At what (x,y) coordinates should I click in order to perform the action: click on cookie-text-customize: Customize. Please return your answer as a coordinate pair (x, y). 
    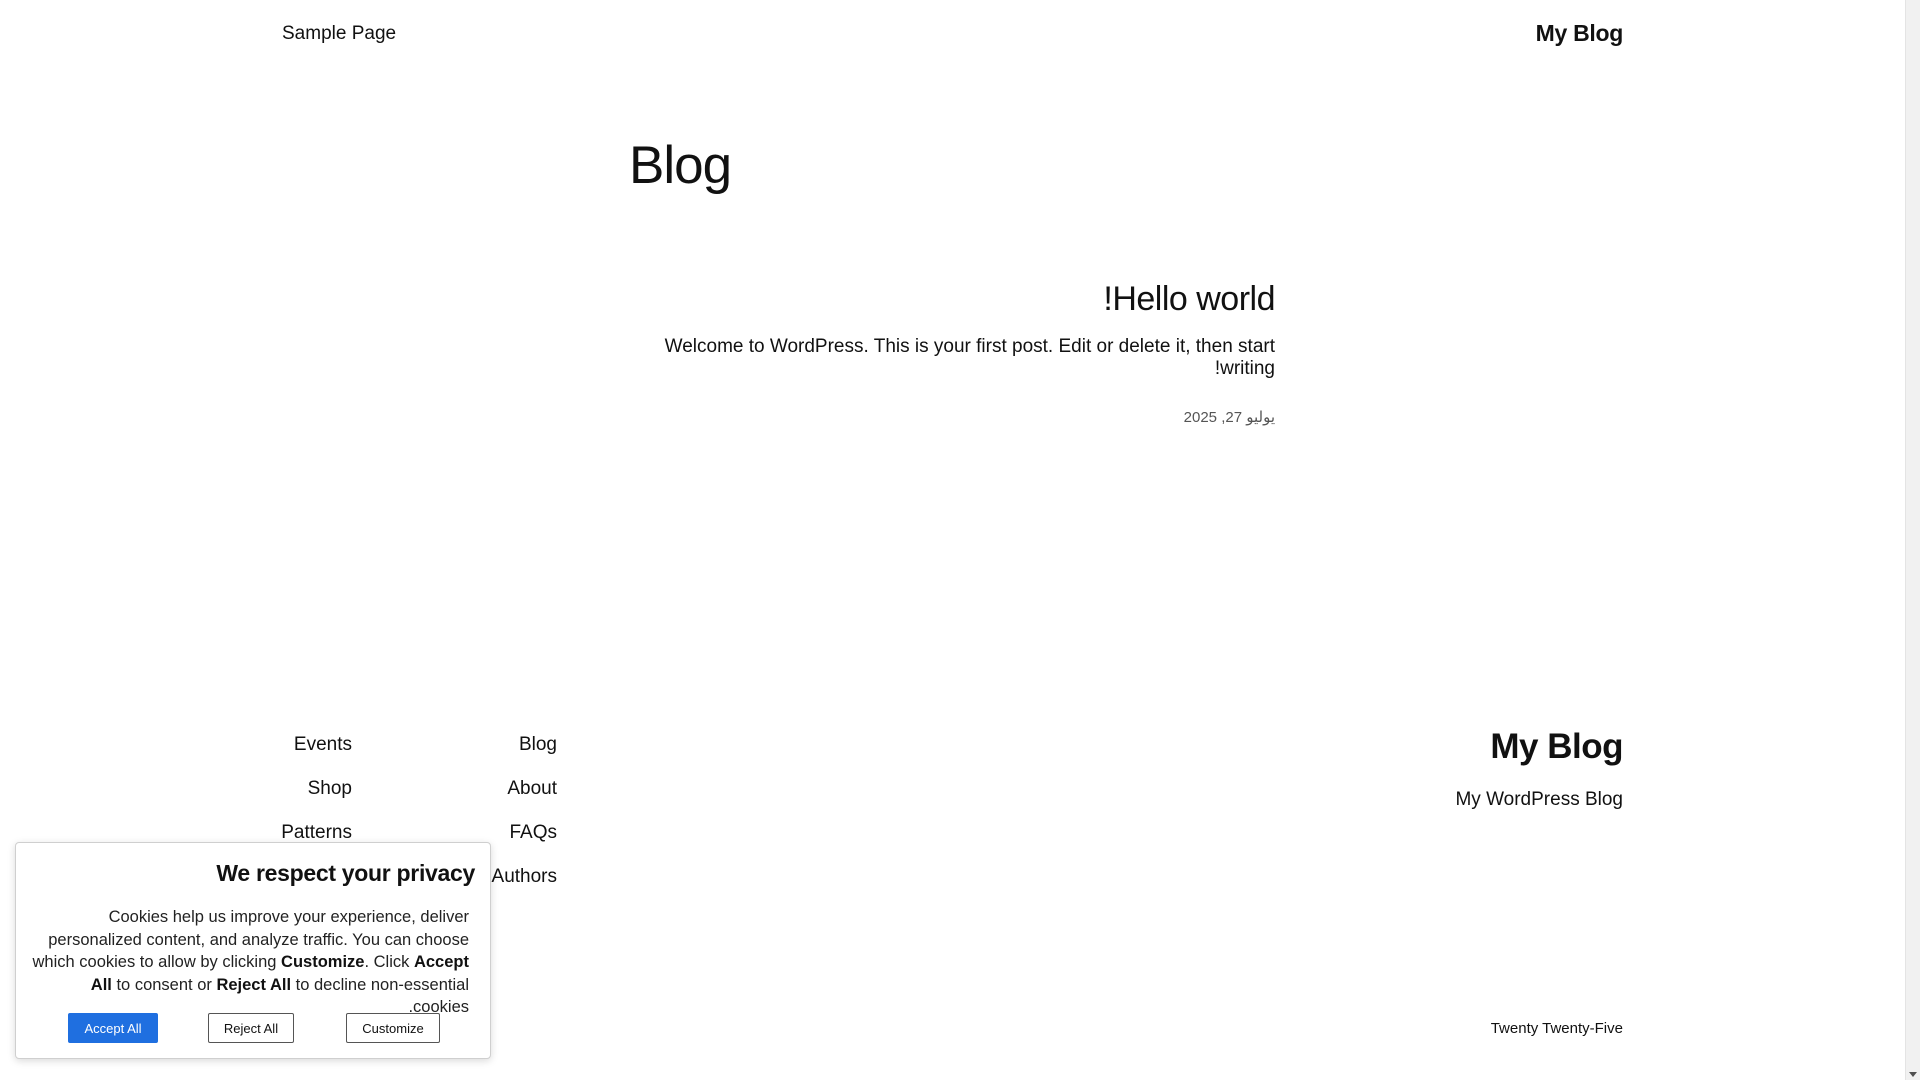
    Looking at the image, I should click on (323, 962).